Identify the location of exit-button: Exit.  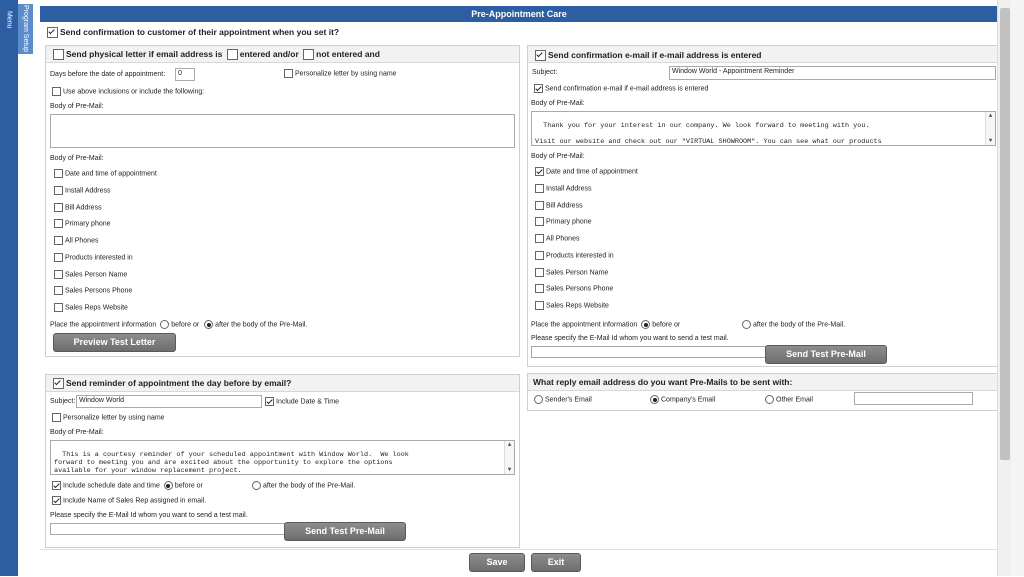
(556, 562).